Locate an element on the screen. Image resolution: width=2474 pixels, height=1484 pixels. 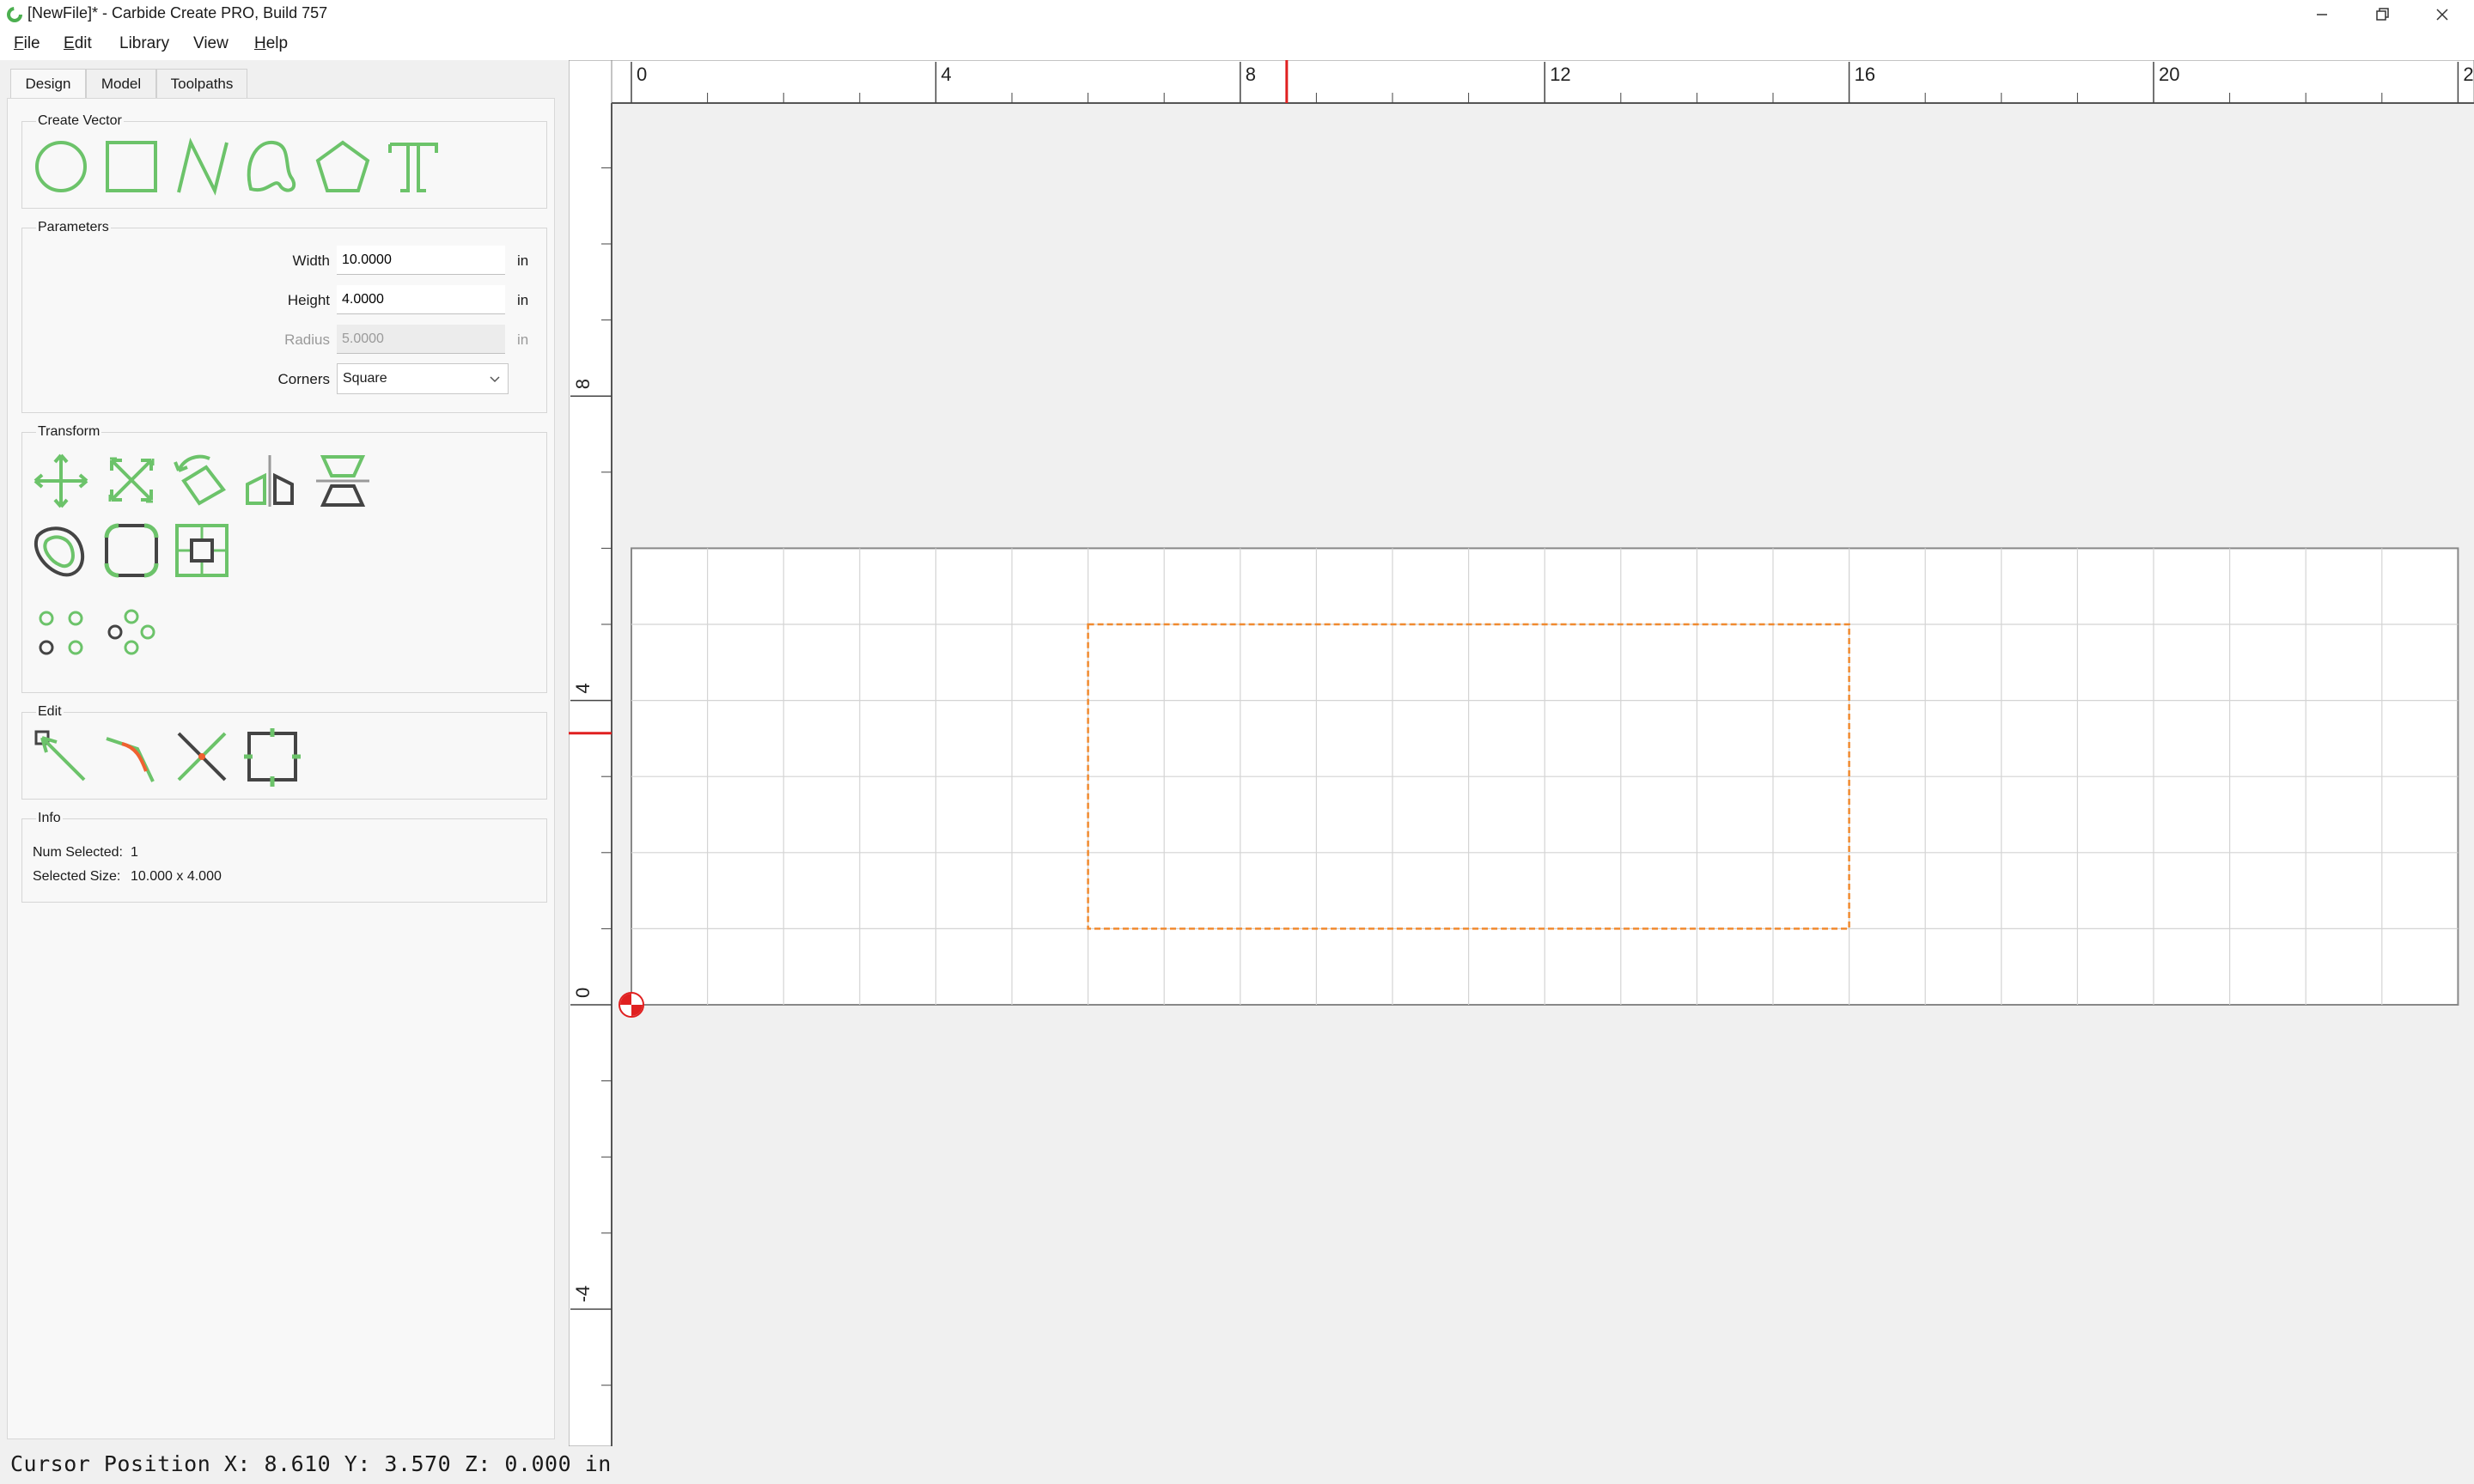
trim-icon is located at coordinates (202, 757).